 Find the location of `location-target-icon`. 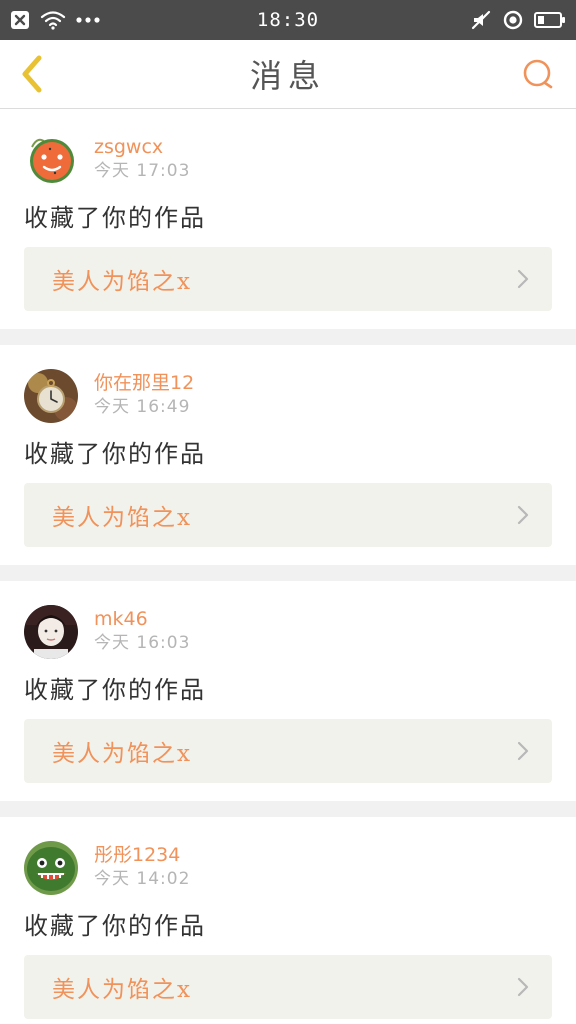

location-target-icon is located at coordinates (513, 20).